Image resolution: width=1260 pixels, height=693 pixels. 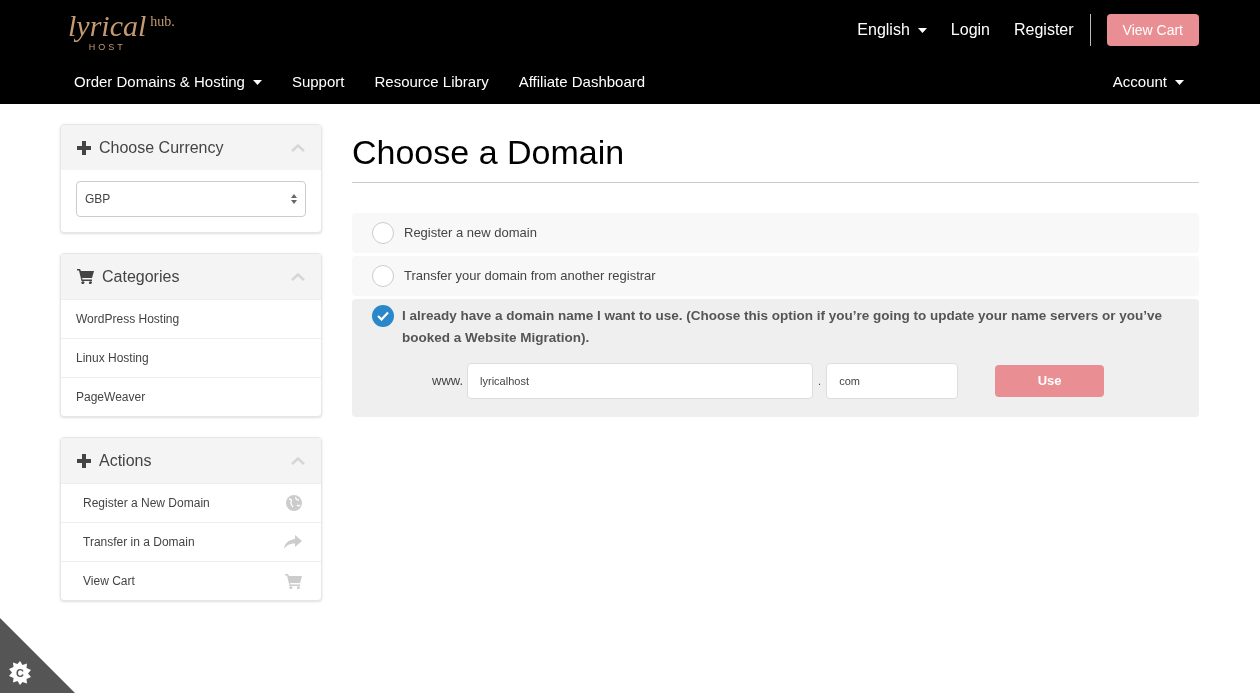 I want to click on option-label: Transfer your domain from another registrar, so click(x=530, y=276).